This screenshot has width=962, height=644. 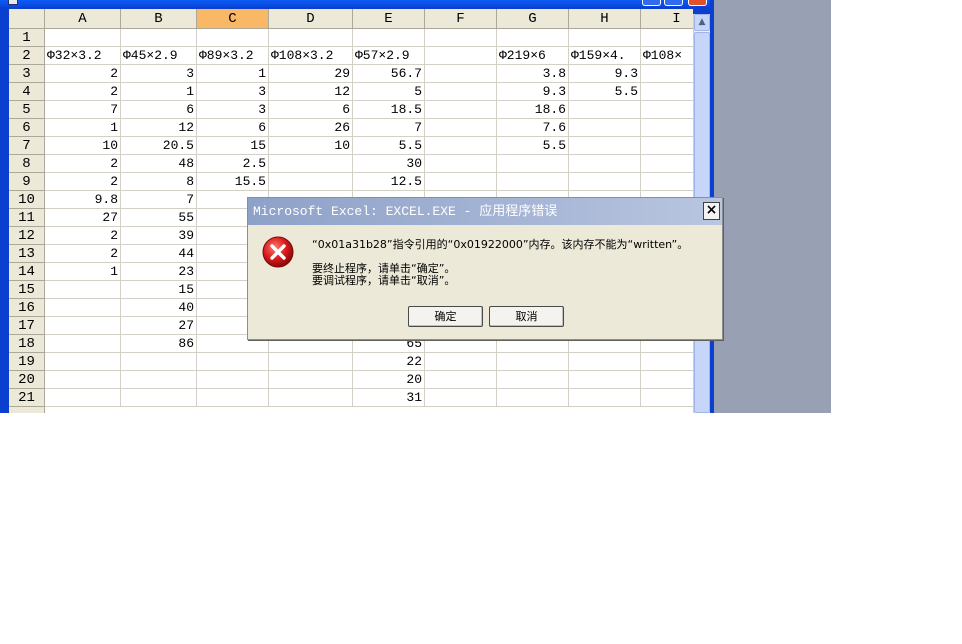 I want to click on cell-b6: 12, so click(x=159, y=128).